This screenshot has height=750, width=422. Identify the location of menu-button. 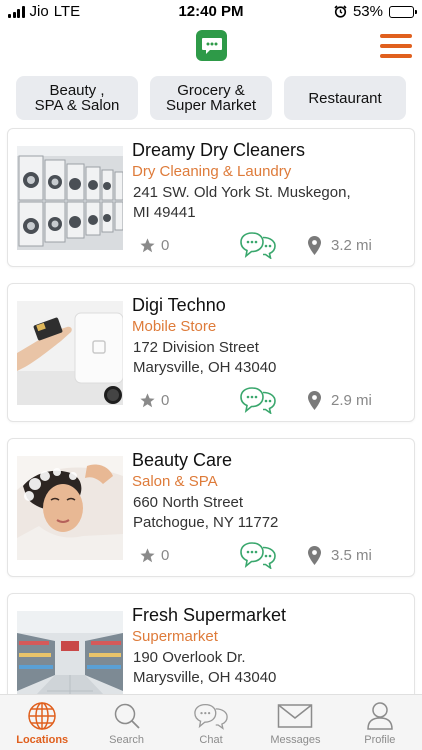
(396, 46).